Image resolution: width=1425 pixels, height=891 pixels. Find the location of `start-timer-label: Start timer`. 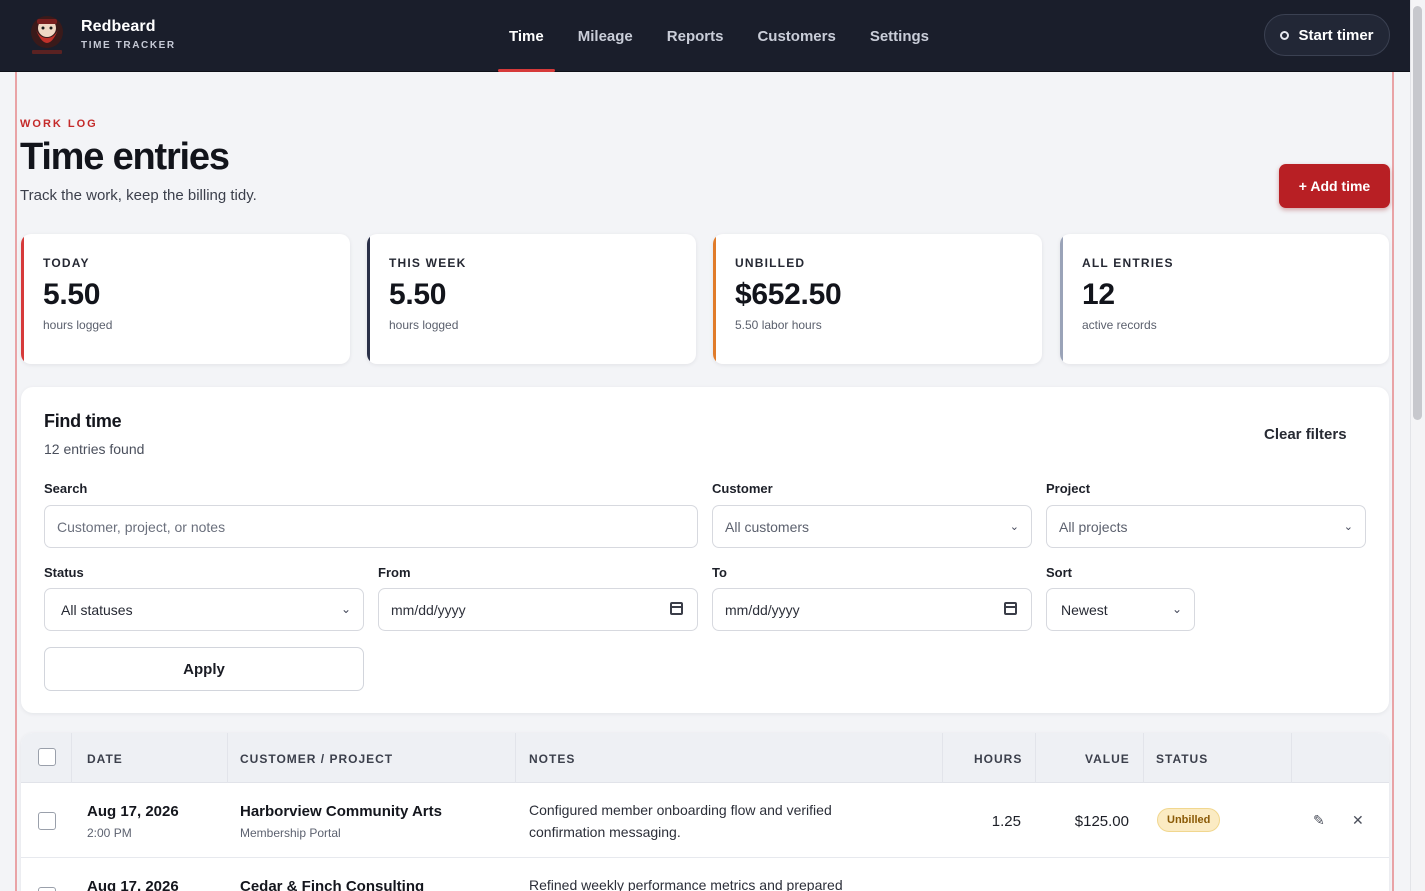

start-timer-label: Start timer is located at coordinates (1336, 35).